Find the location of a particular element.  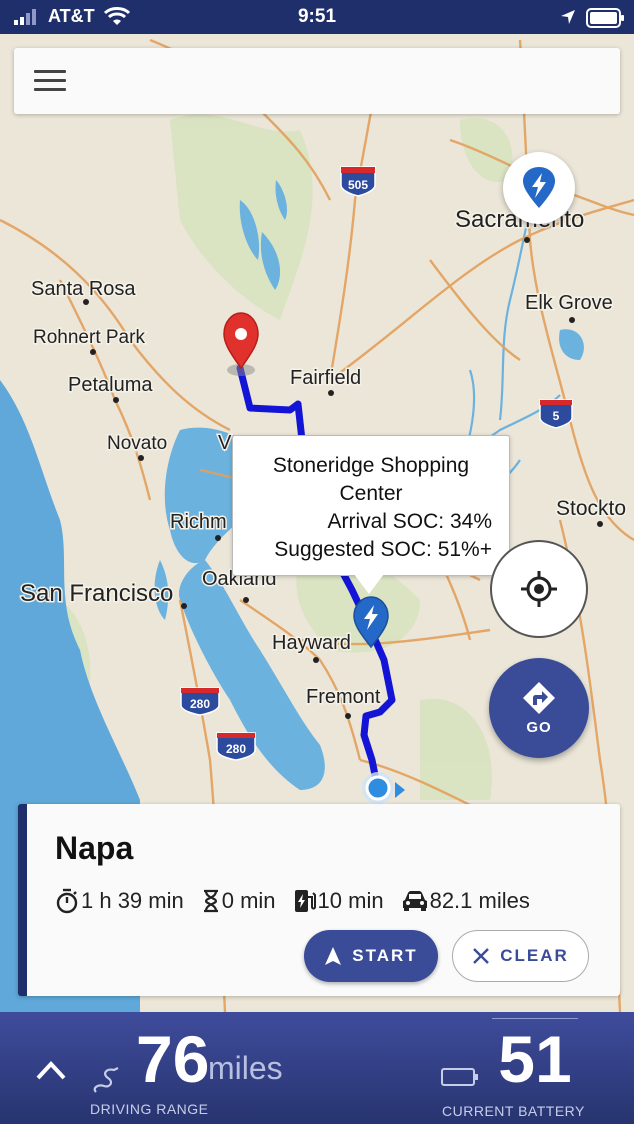

distance-stat: 82.1 miles is located at coordinates (466, 901).